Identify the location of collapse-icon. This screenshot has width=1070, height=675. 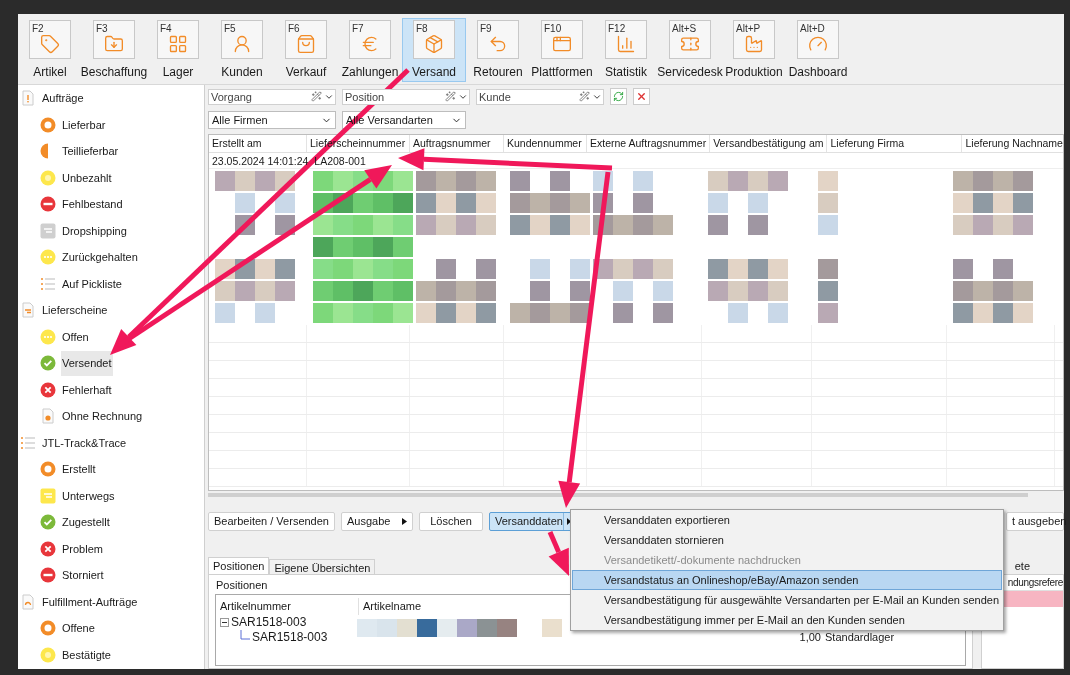
(224, 622).